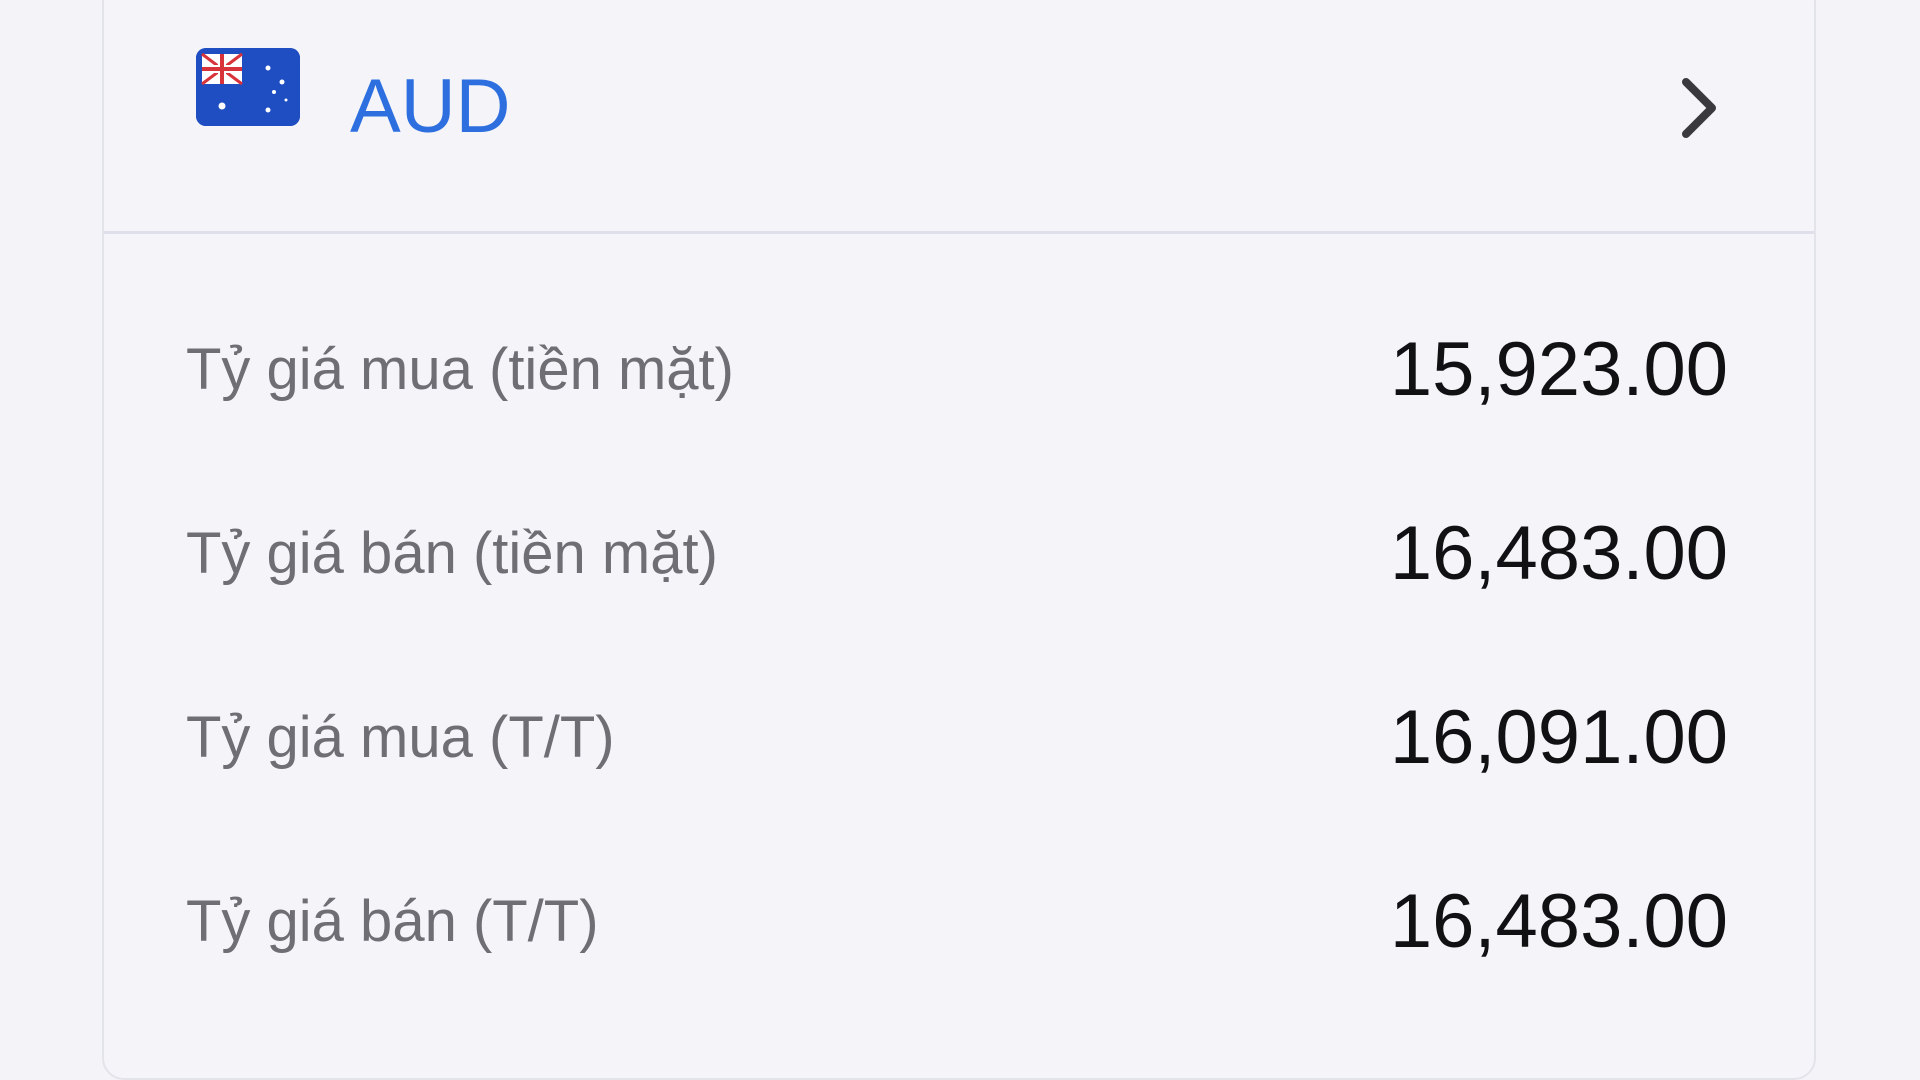  I want to click on rate-row-cash-buy: Tỷ giá mua (tiền mặt) 15,923.00, so click(959, 370).